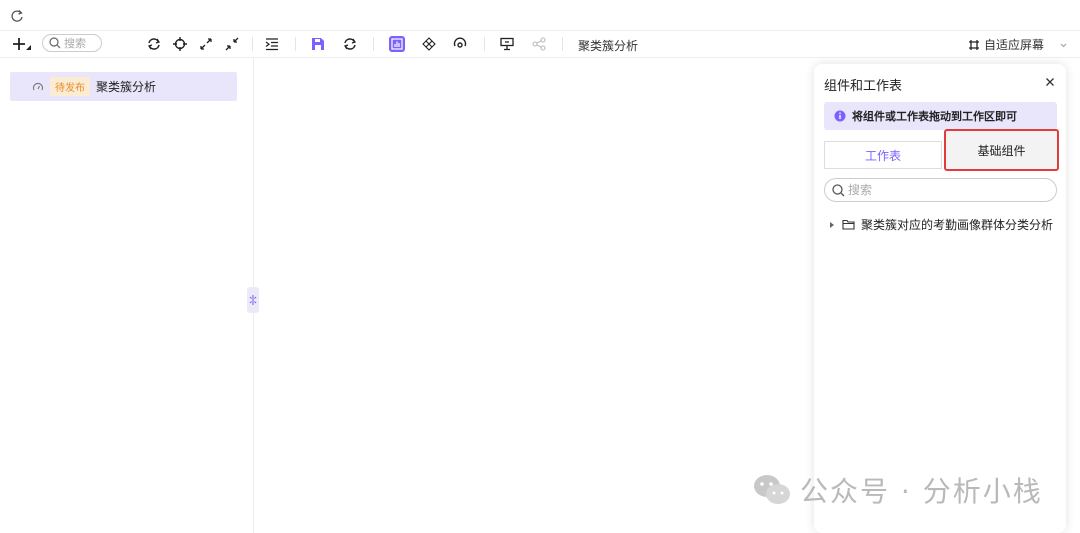  What do you see at coordinates (947, 190) in the screenshot?
I see `panel-search-input` at bounding box center [947, 190].